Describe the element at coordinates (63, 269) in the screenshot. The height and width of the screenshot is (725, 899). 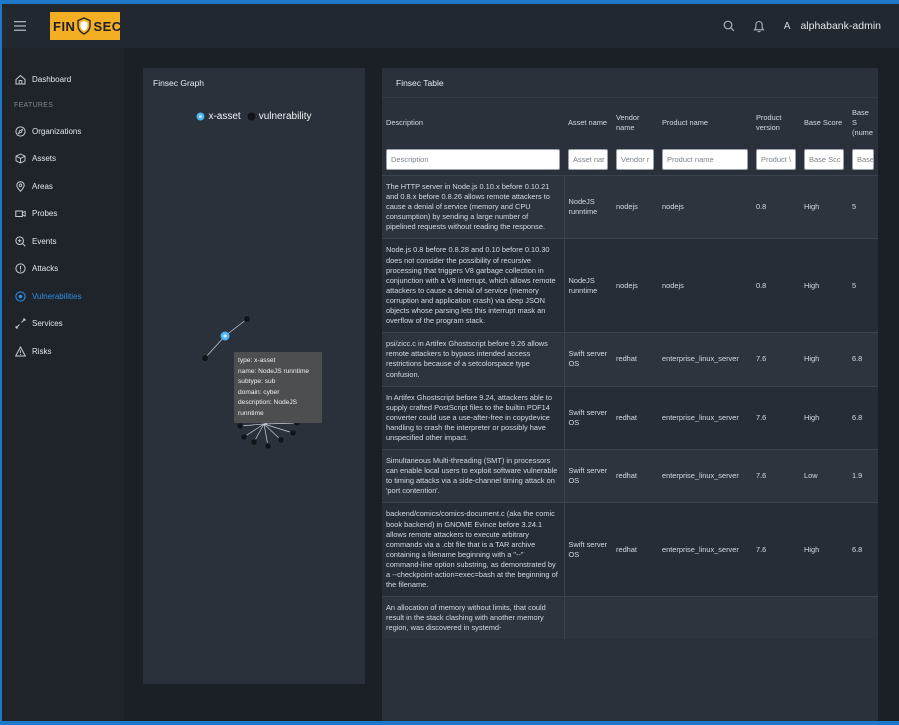
I see `sidebar-item-attacks: Attacks` at that location.